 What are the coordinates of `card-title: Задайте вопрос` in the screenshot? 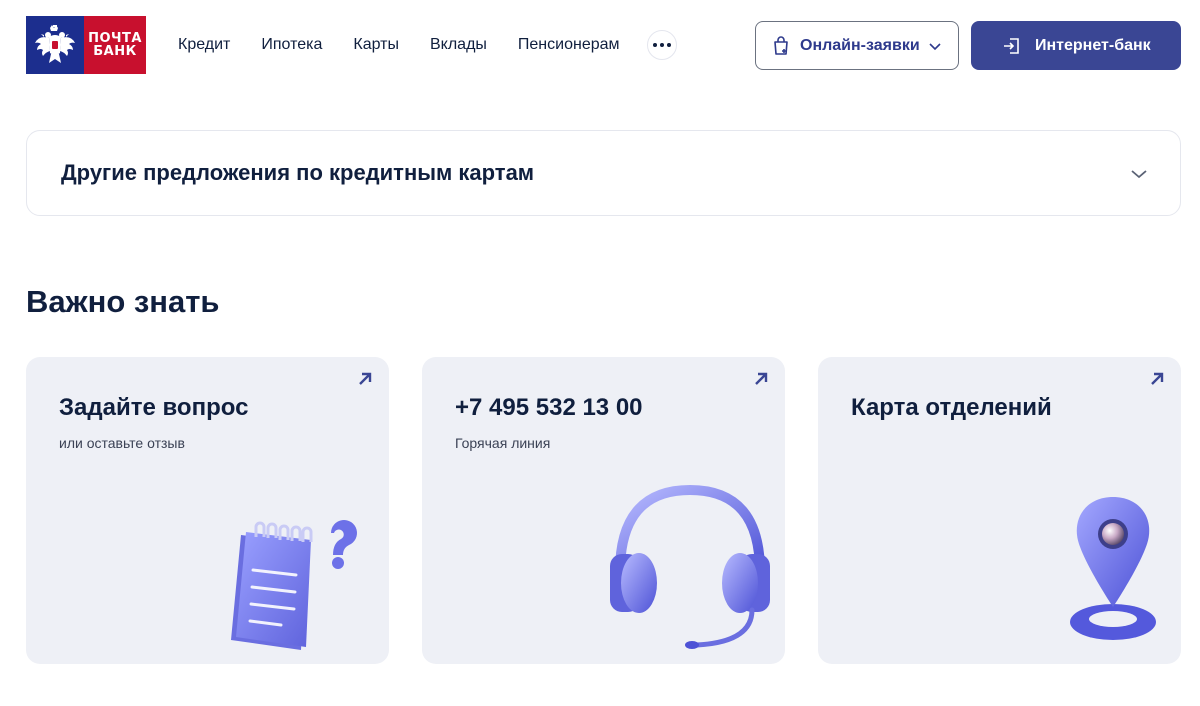 It's located at (154, 407).